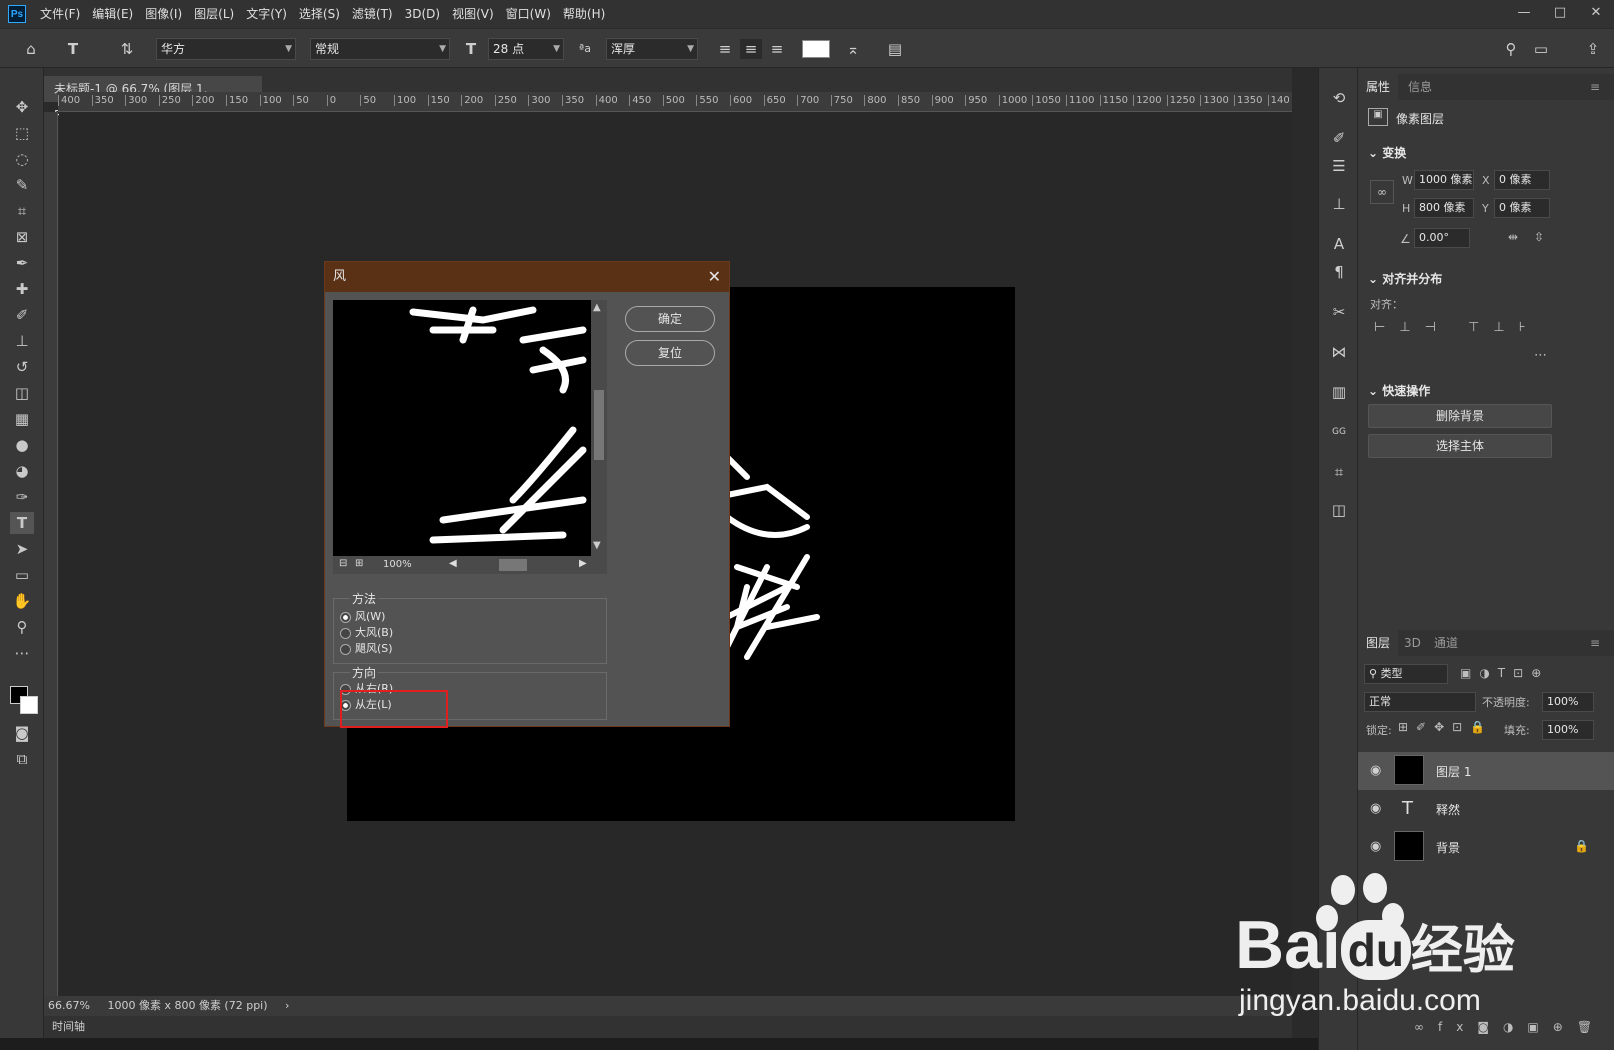 The width and height of the screenshot is (1614, 1050). I want to click on link-icon: ∞, so click(1382, 192).